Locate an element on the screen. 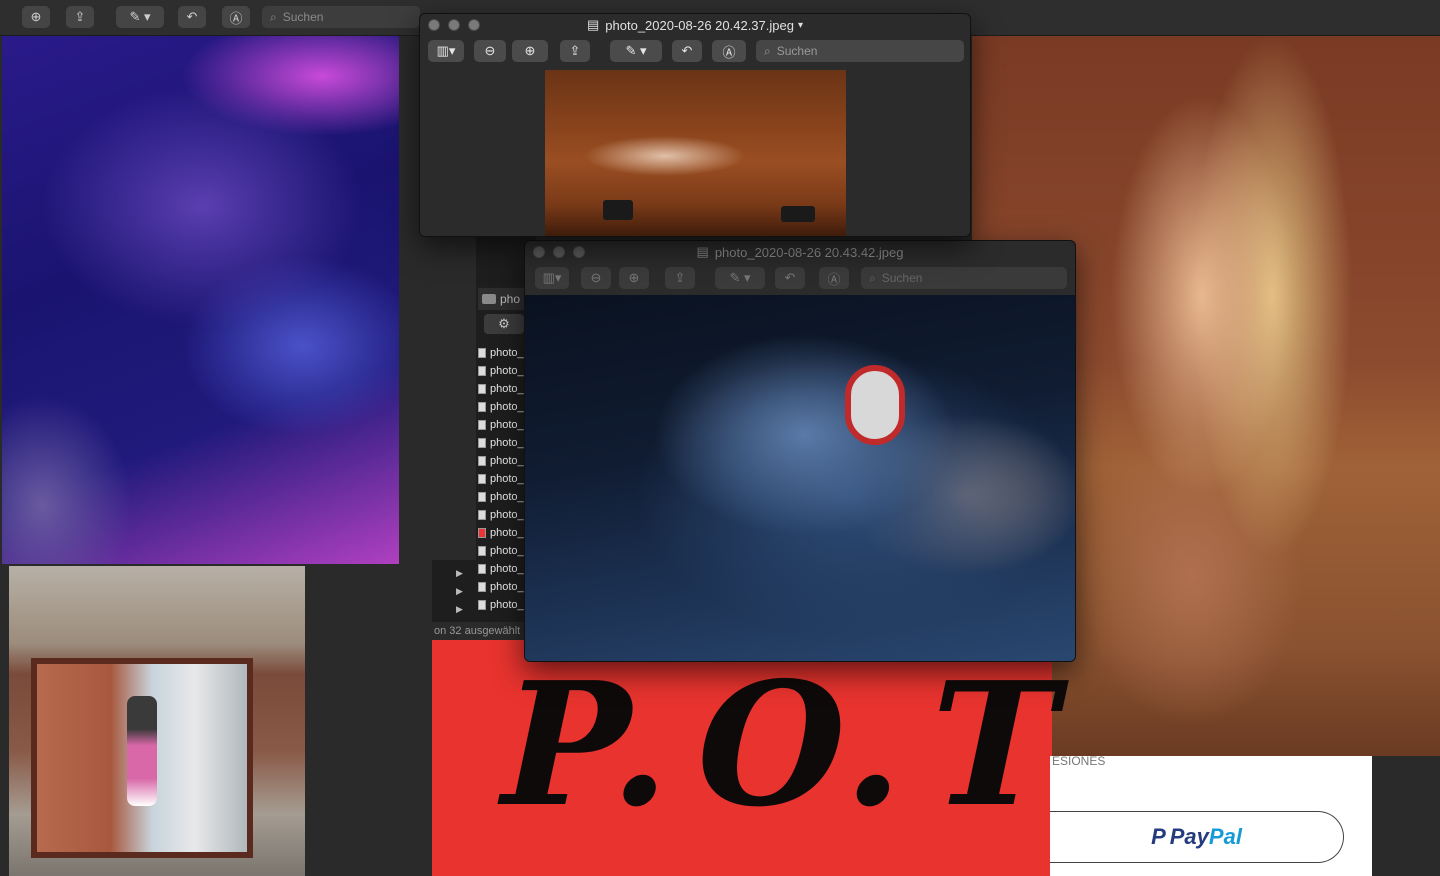 This screenshot has height=876, width=1440. mask-detail is located at coordinates (875, 405).